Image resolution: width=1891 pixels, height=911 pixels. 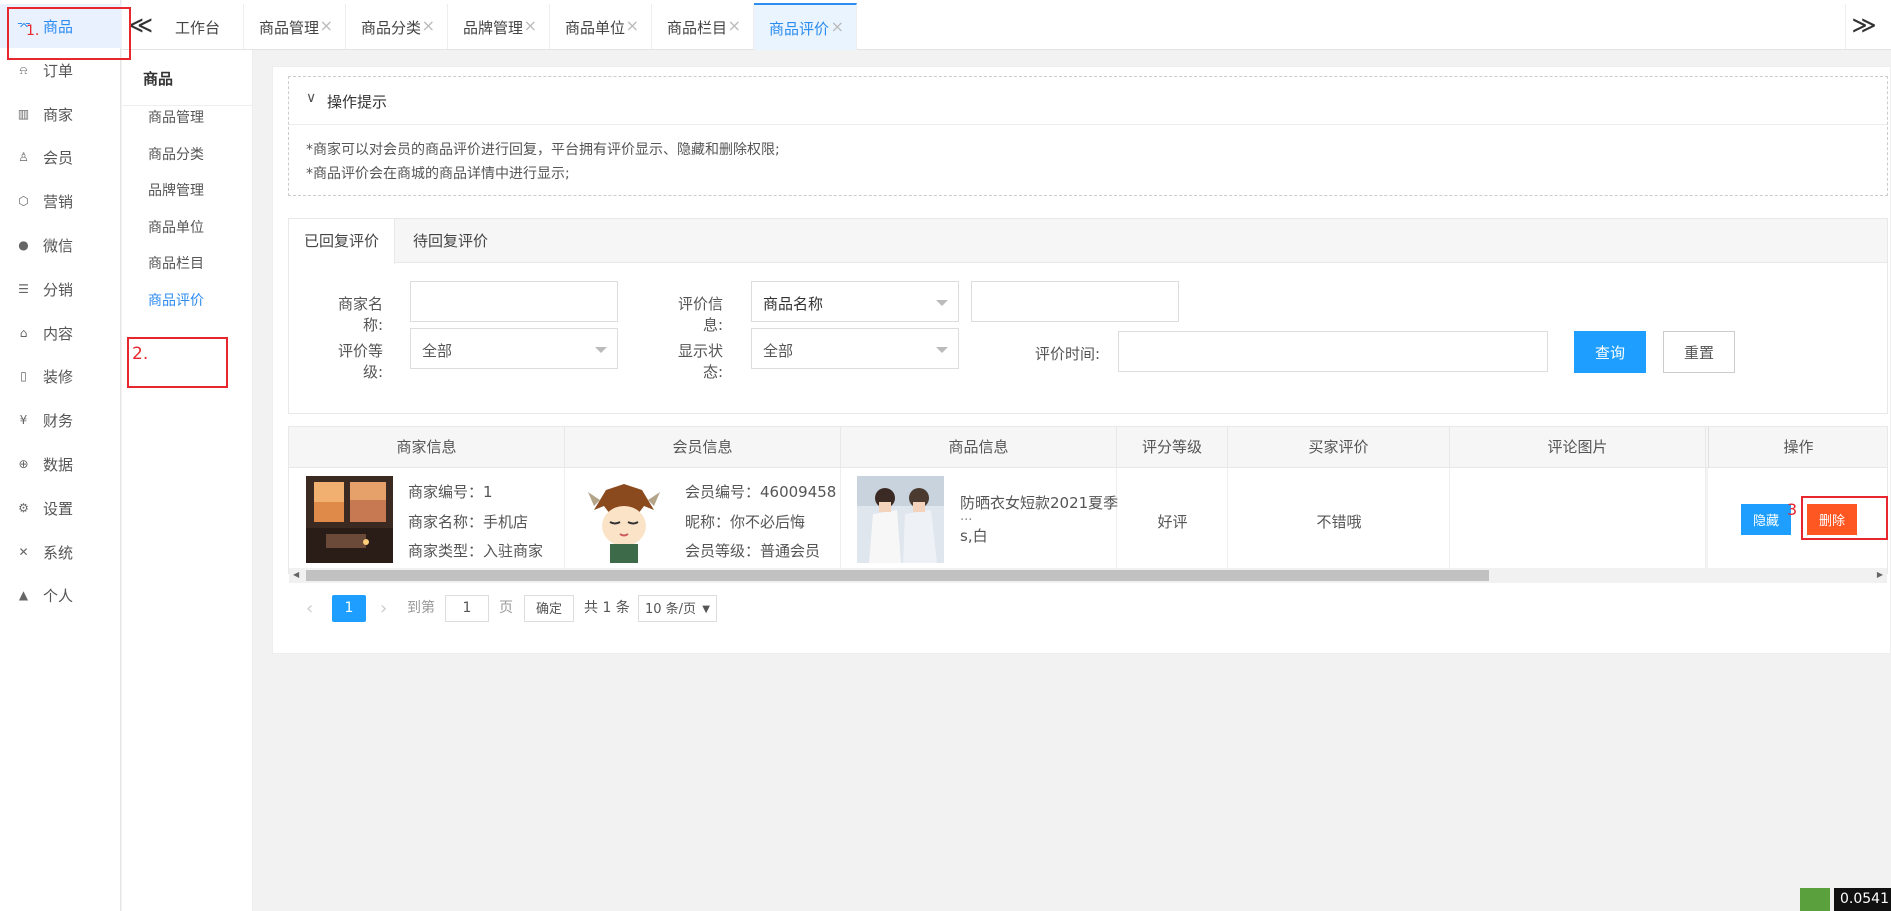 What do you see at coordinates (761, 492) in the screenshot?
I see `member-id: 会员编号：46009458` at bounding box center [761, 492].